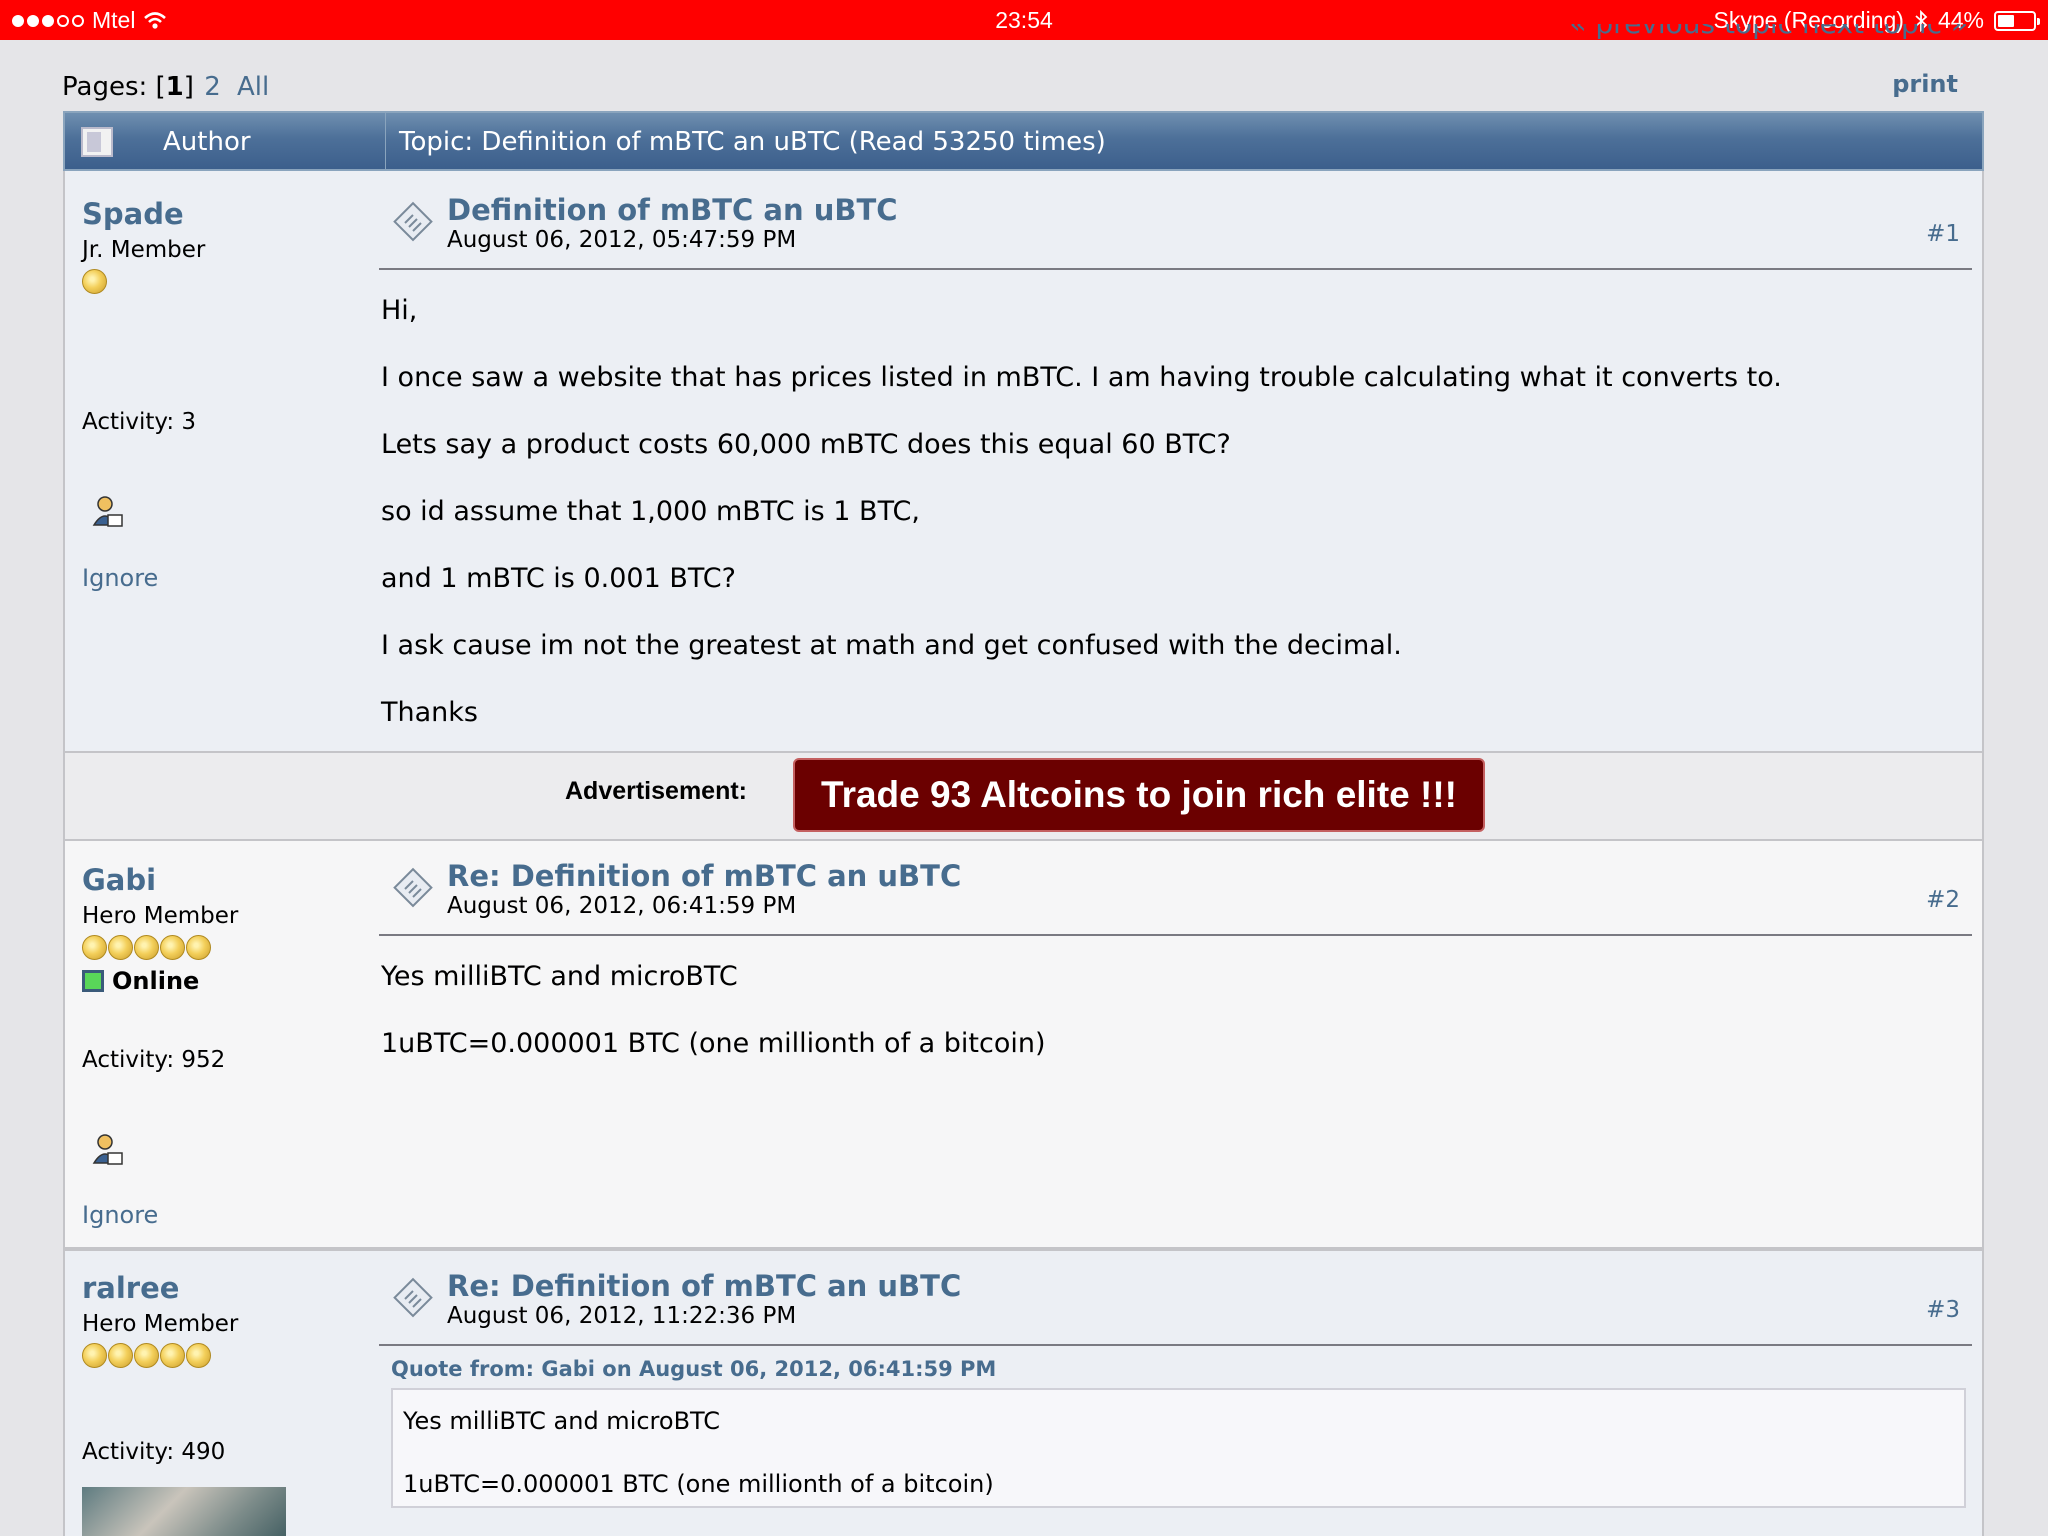 The image size is (2048, 1536). I want to click on pagination: Pages: [1] 2 All, so click(166, 87).